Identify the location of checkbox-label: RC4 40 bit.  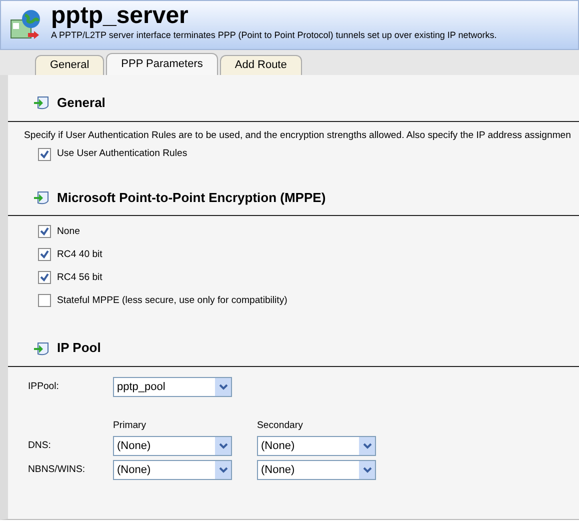
(79, 255).